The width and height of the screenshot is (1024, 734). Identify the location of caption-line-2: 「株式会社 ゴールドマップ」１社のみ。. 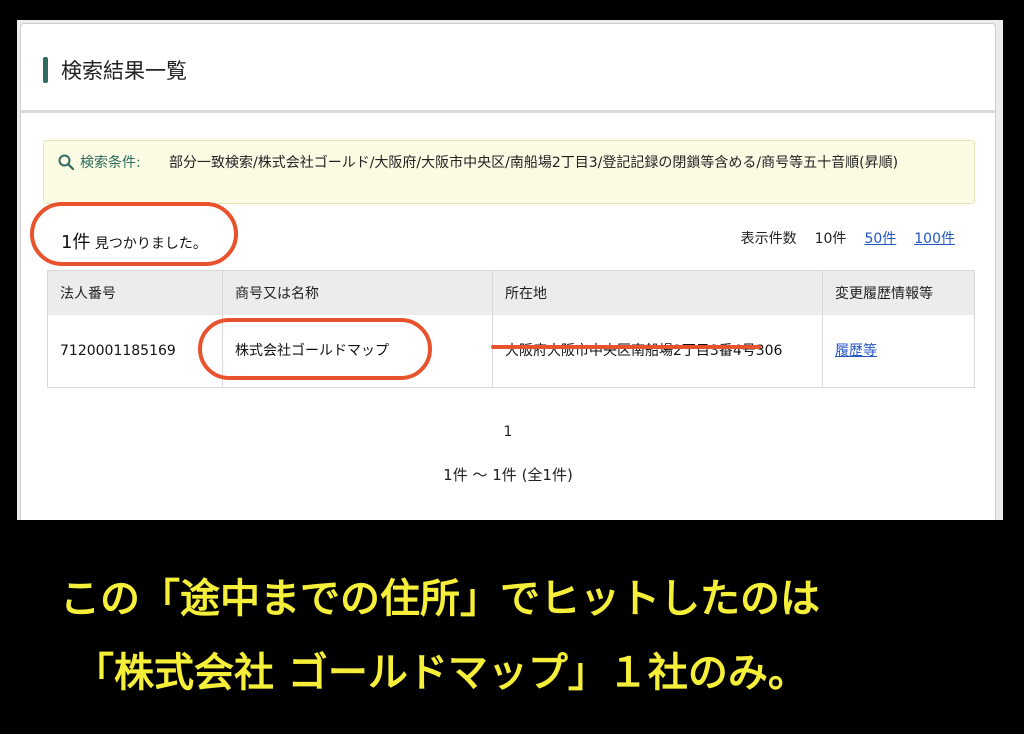
(441, 673).